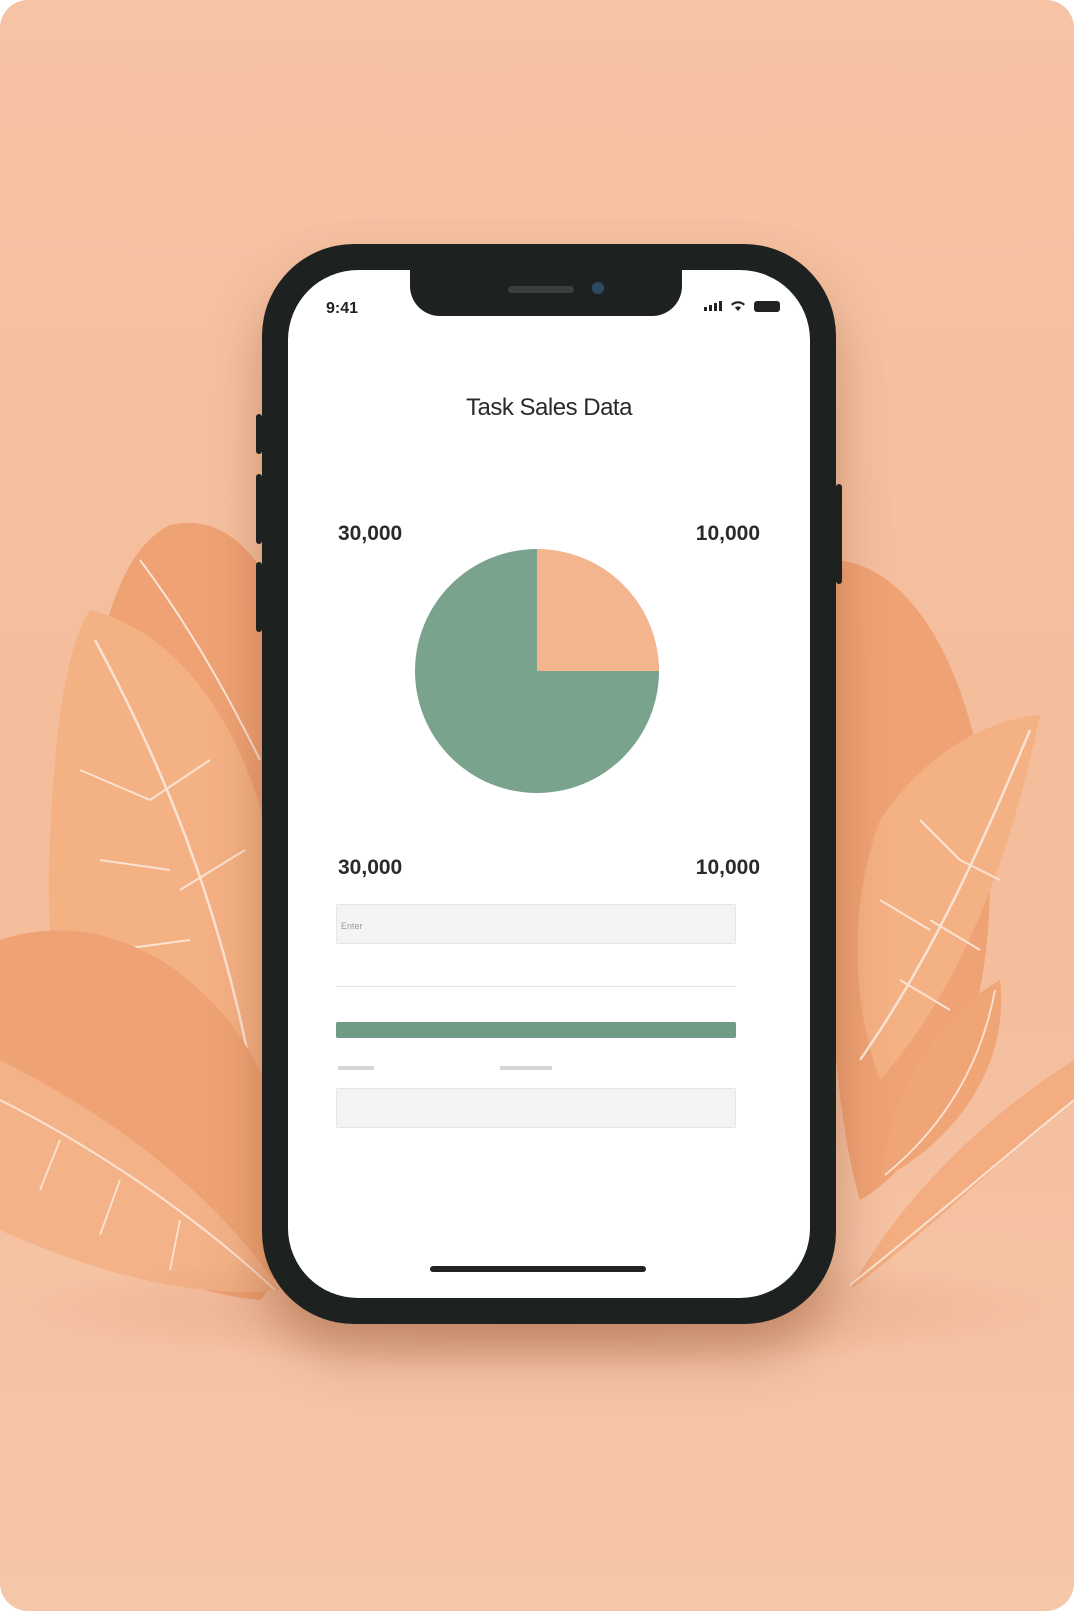  Describe the element at coordinates (370, 533) in the screenshot. I see `metric-top-left: 30,000` at that location.